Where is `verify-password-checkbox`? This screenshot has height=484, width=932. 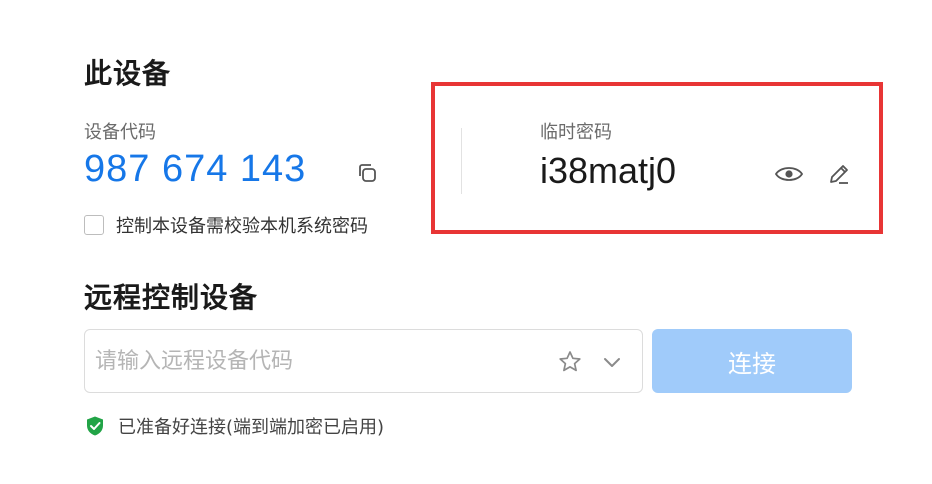
verify-password-checkbox is located at coordinates (94, 225).